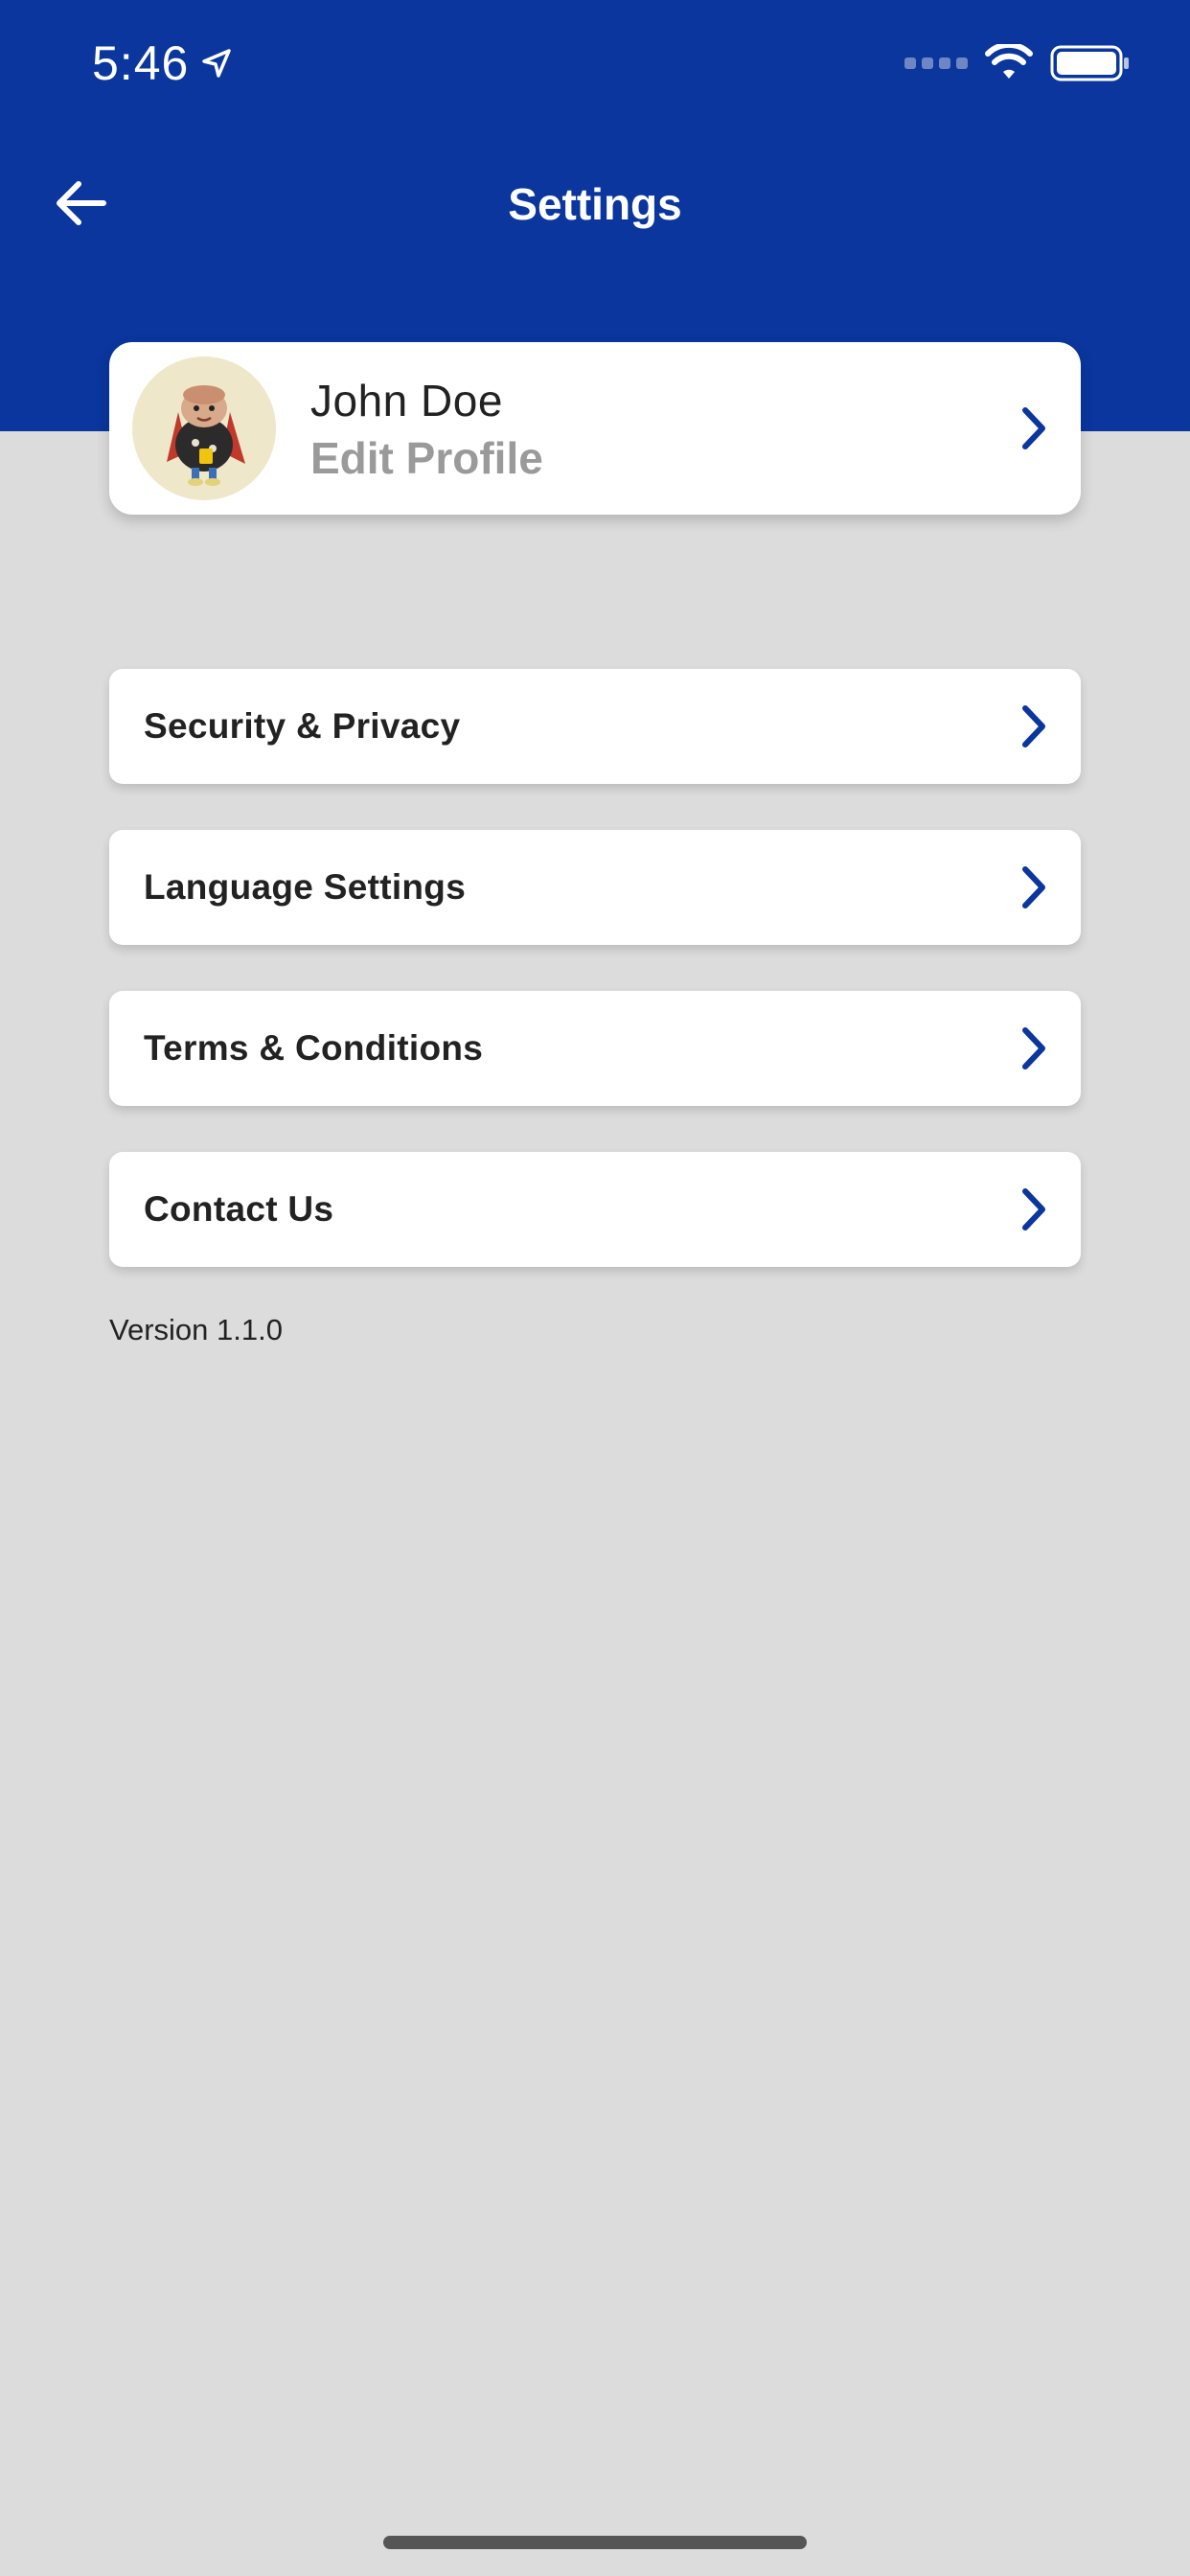 The width and height of the screenshot is (1190, 2576). What do you see at coordinates (141, 63) in the screenshot?
I see `status-time-text: 5:46` at bounding box center [141, 63].